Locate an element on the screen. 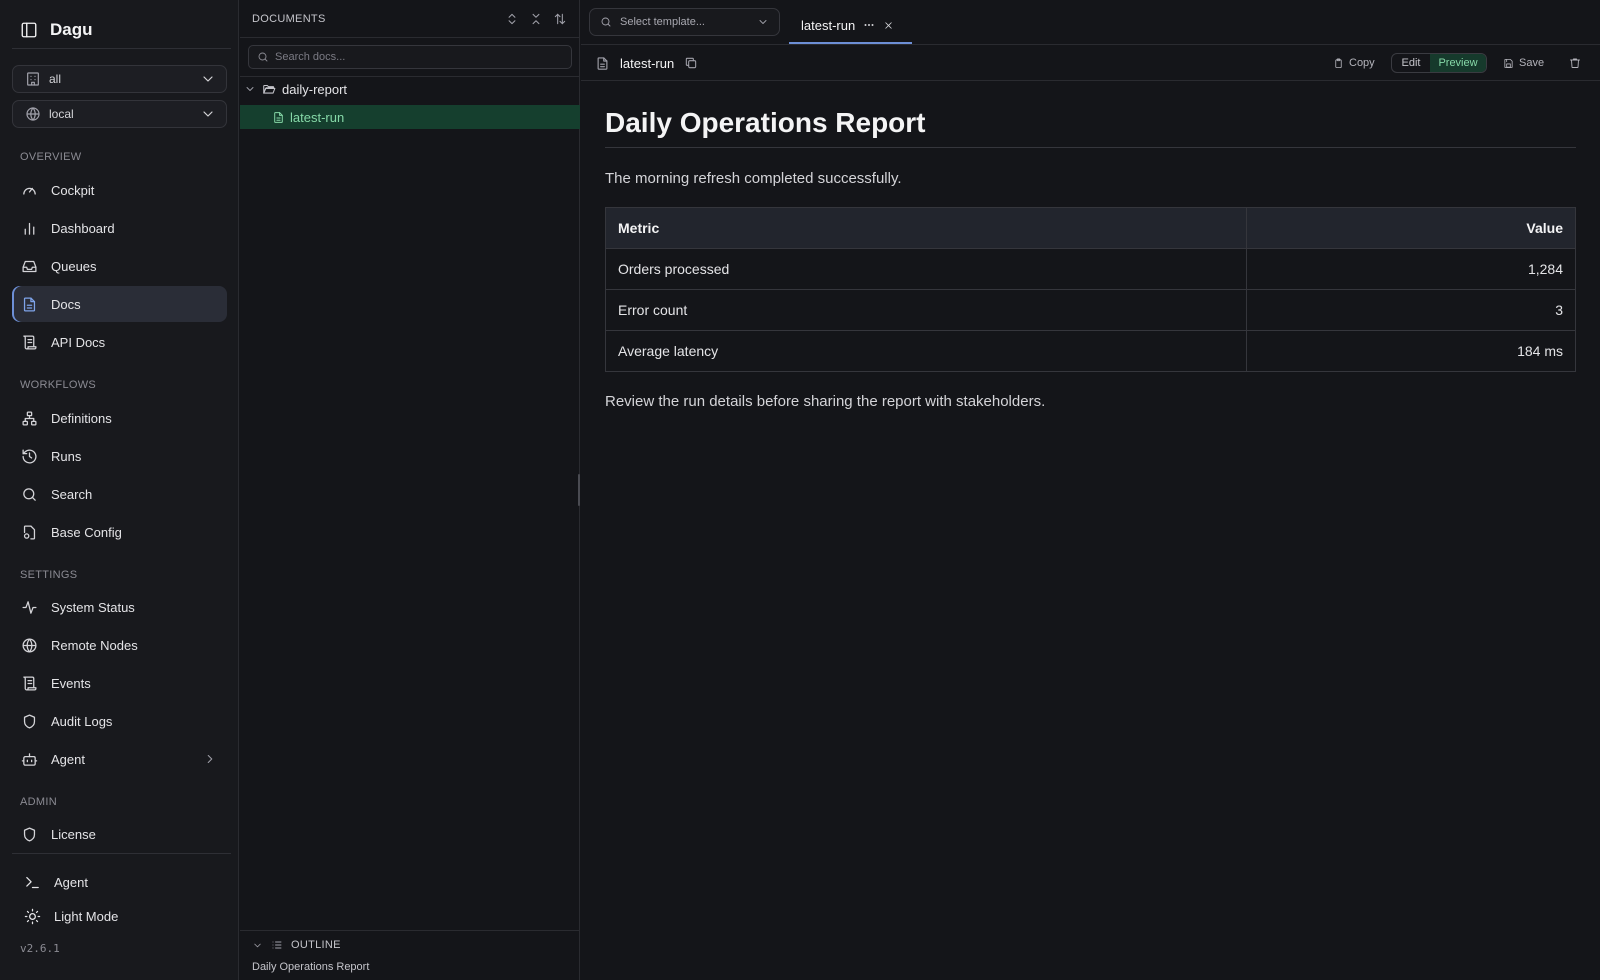 The width and height of the screenshot is (1600, 980). app-version: v2.6.1 is located at coordinates (40, 948).